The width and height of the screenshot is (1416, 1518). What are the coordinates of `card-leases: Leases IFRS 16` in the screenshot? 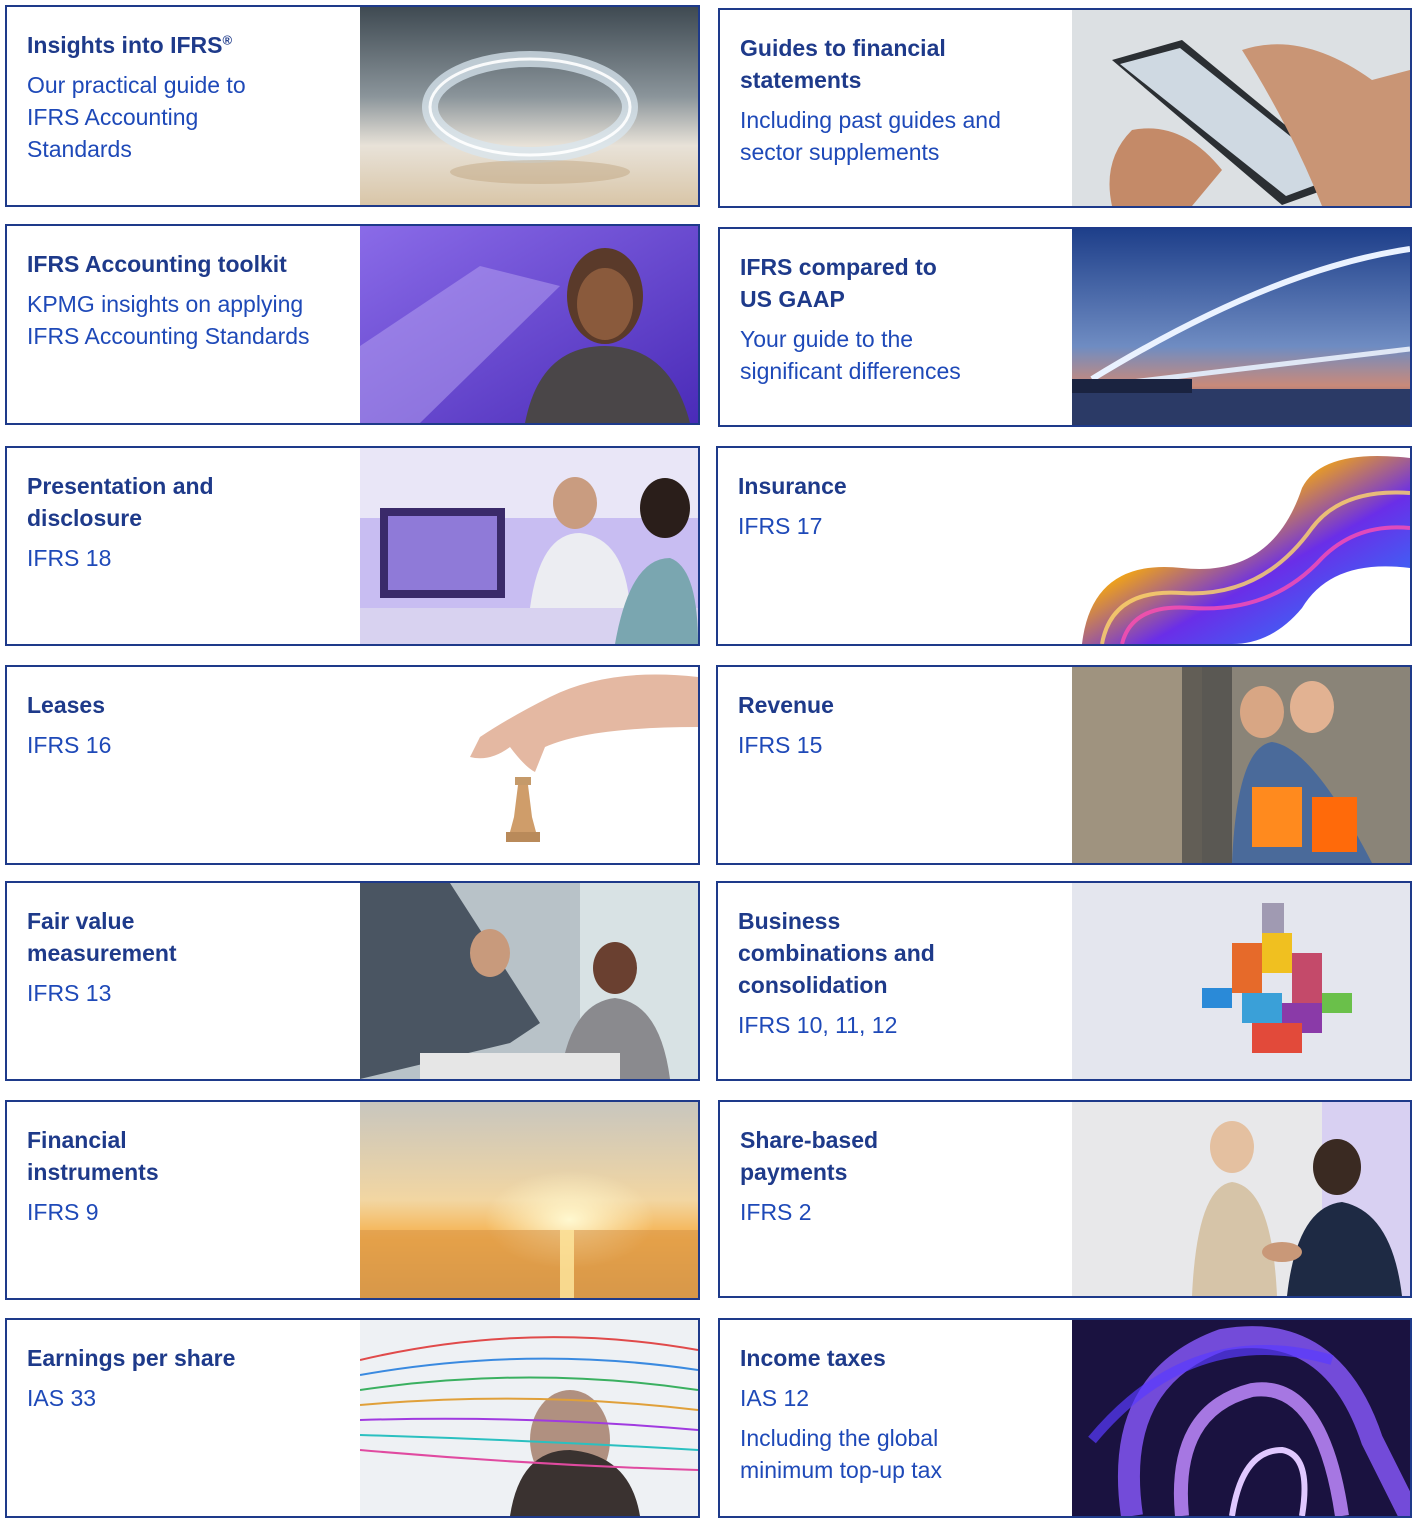 It's located at (352, 765).